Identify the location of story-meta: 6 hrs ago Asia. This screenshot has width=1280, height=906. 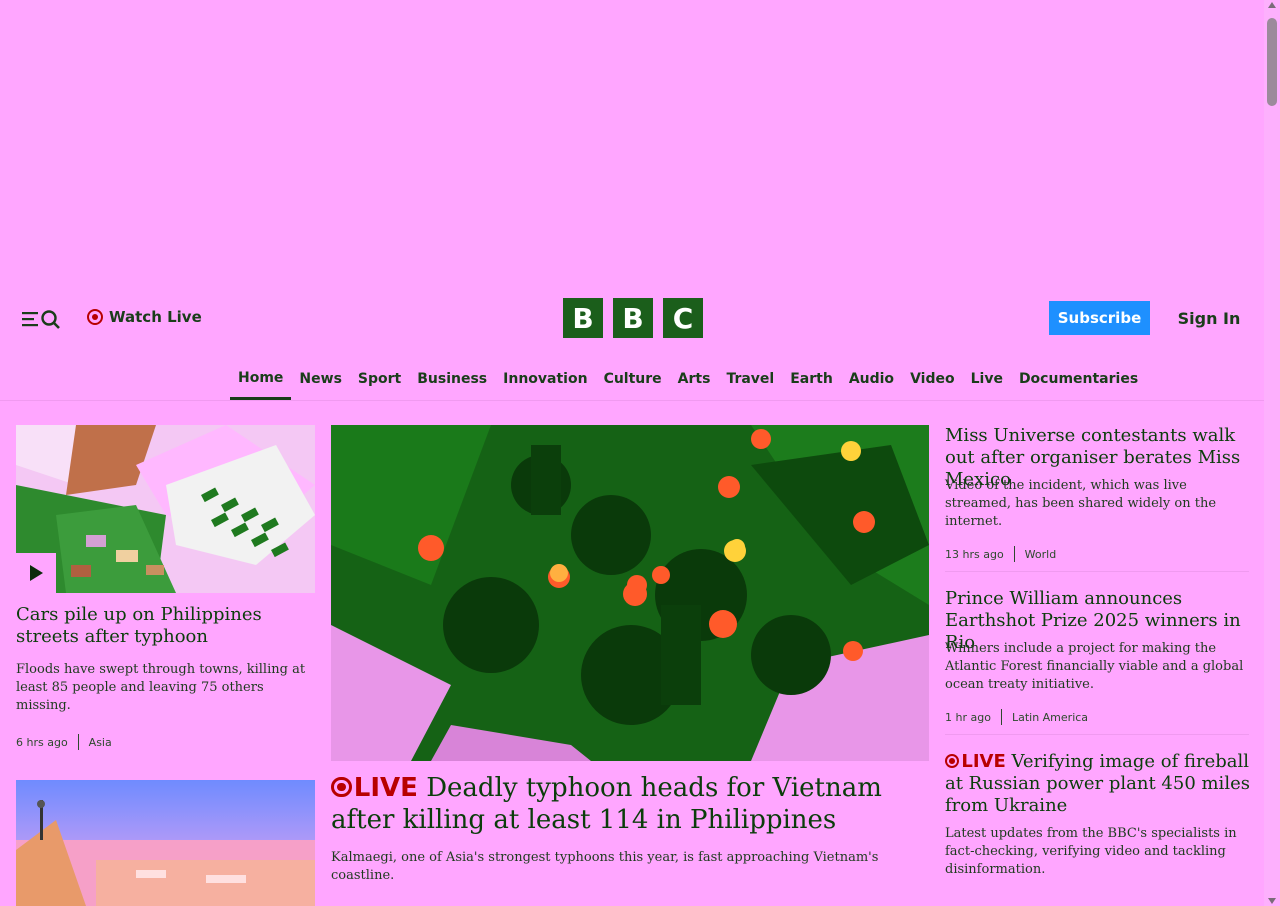
(64, 742).